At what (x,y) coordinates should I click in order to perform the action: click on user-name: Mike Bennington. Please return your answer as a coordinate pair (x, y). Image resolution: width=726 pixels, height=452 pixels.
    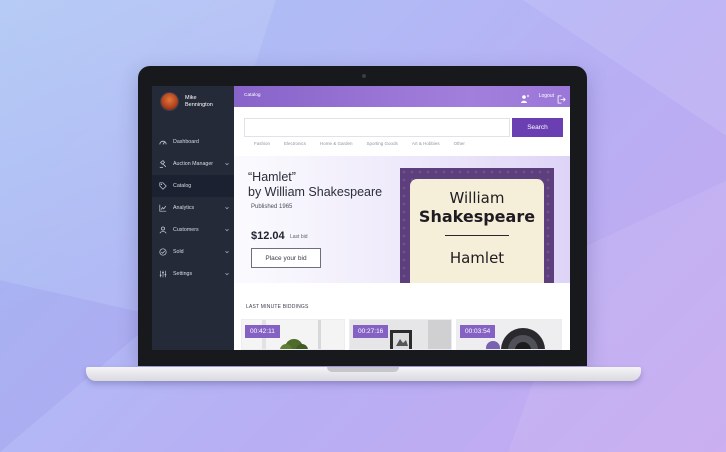
    Looking at the image, I should click on (199, 101).